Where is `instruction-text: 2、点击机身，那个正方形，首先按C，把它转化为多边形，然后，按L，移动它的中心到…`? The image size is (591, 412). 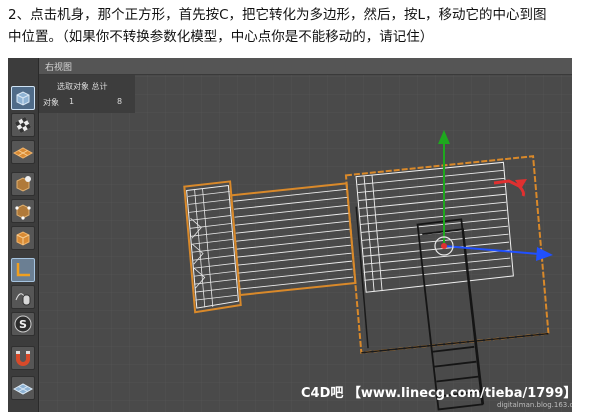 instruction-text: 2、点击机身，那个正方形，首先按C，把它转化为多边形，然后，按L，移动它的中心到… is located at coordinates (297, 26).